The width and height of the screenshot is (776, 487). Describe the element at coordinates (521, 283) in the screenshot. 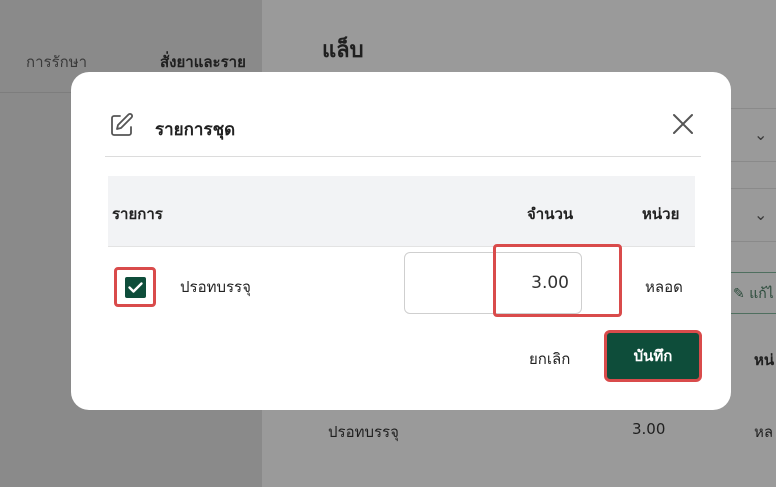

I see `quantity-input` at that location.